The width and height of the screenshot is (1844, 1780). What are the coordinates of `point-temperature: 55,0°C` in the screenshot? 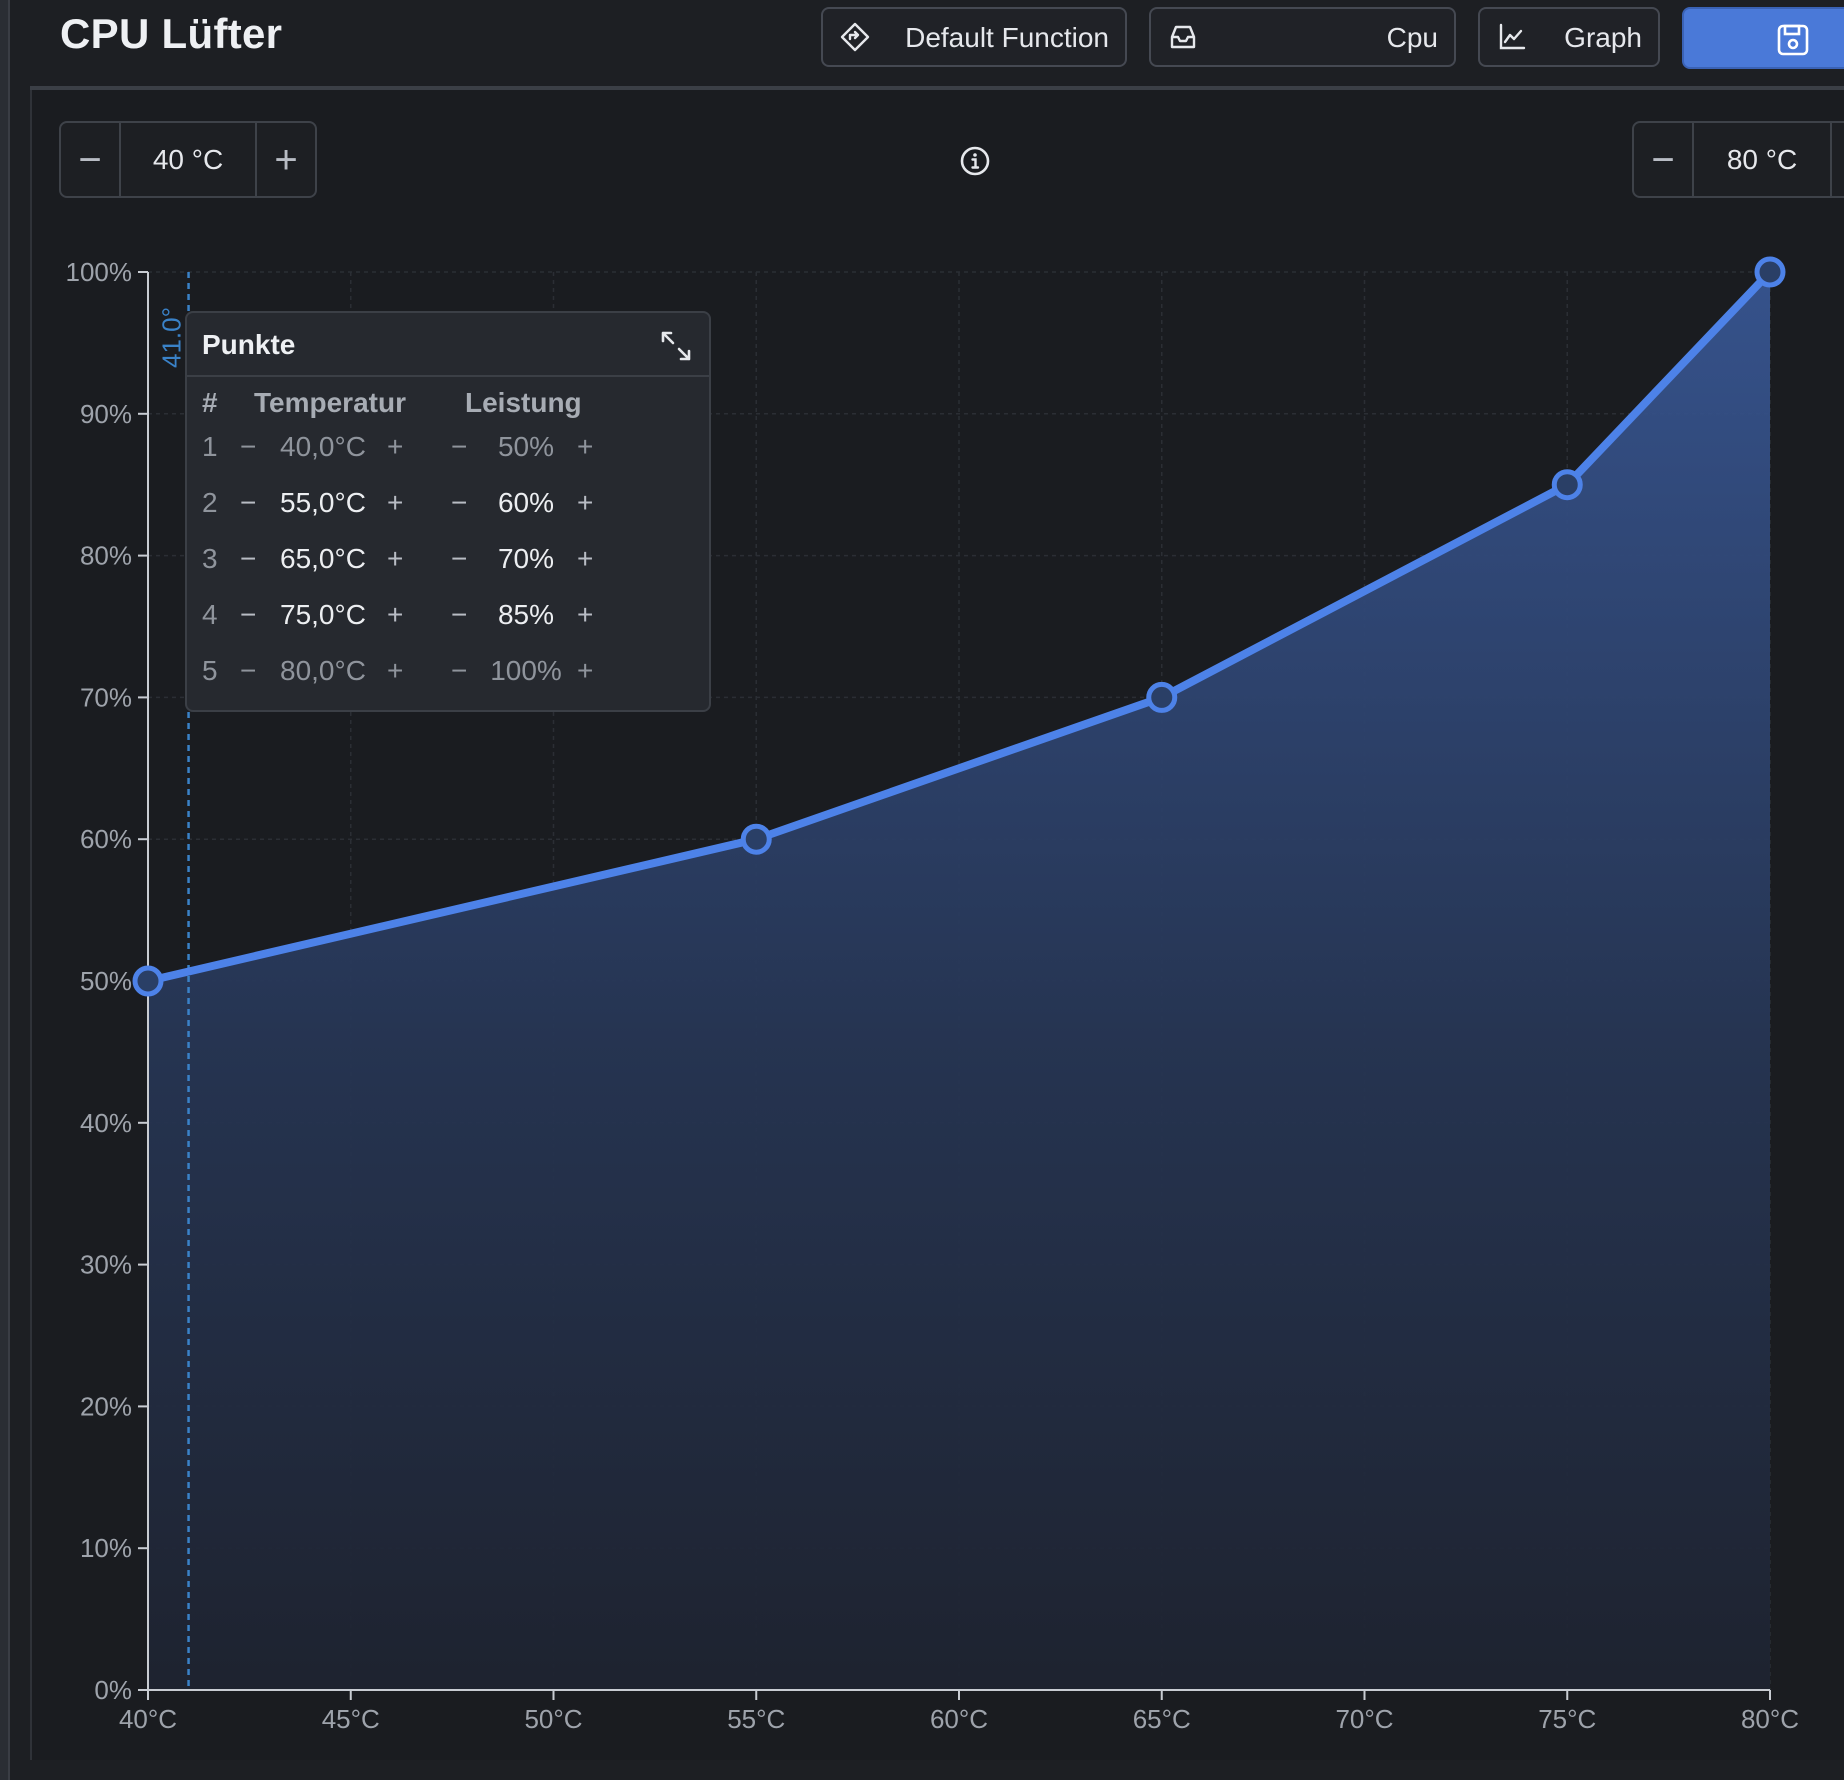 It's located at (323, 502).